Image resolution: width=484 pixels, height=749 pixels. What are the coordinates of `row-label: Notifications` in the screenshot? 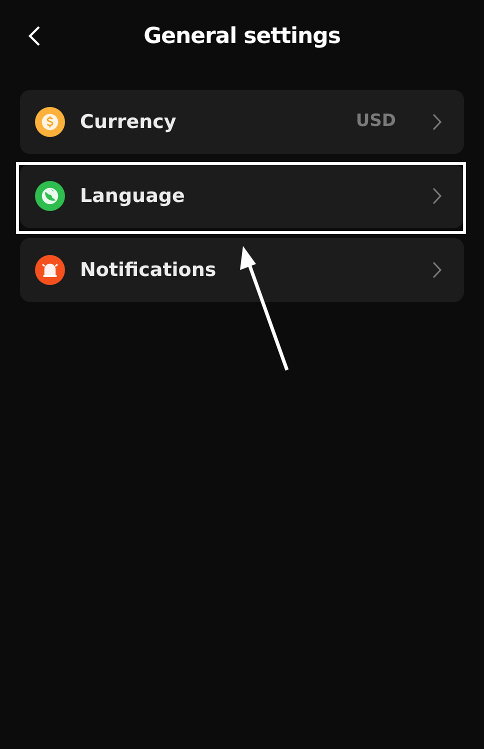 It's located at (149, 270).